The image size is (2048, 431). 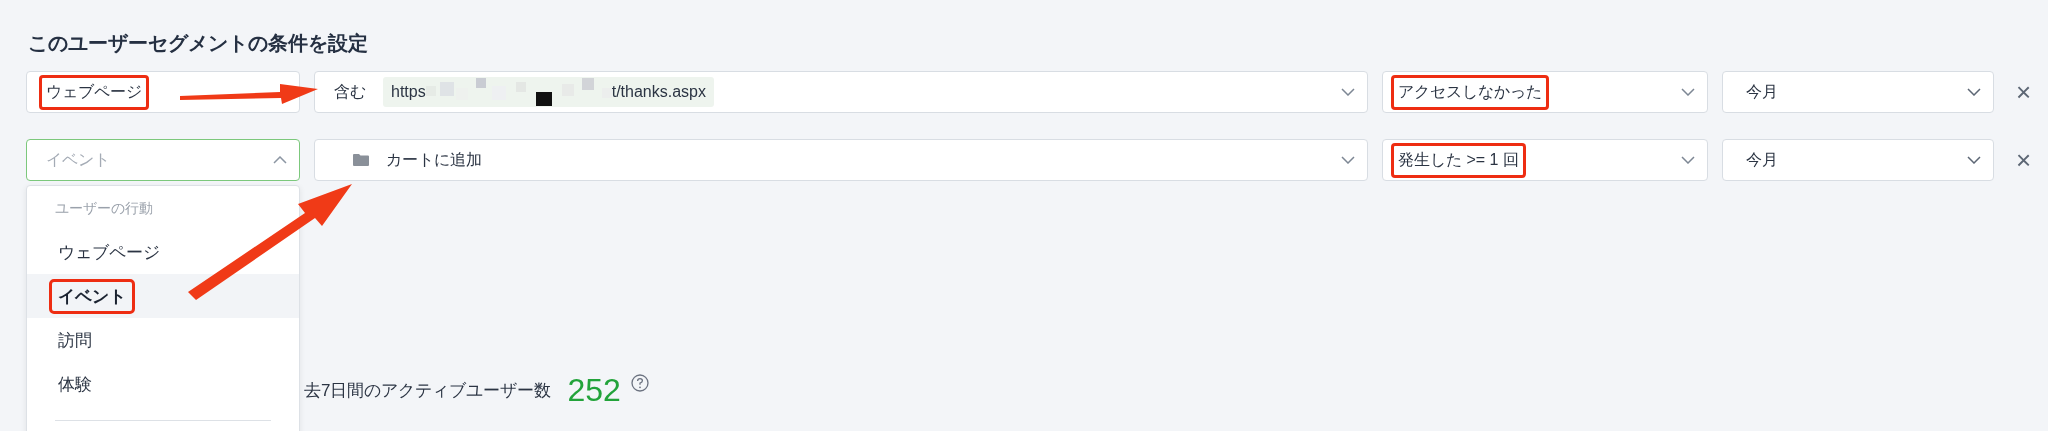 What do you see at coordinates (408, 92) in the screenshot?
I see `url-start: https` at bounding box center [408, 92].